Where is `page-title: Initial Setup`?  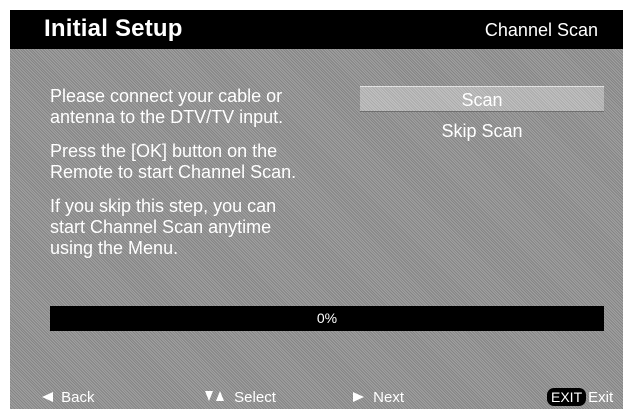
page-title: Initial Setup is located at coordinates (113, 28).